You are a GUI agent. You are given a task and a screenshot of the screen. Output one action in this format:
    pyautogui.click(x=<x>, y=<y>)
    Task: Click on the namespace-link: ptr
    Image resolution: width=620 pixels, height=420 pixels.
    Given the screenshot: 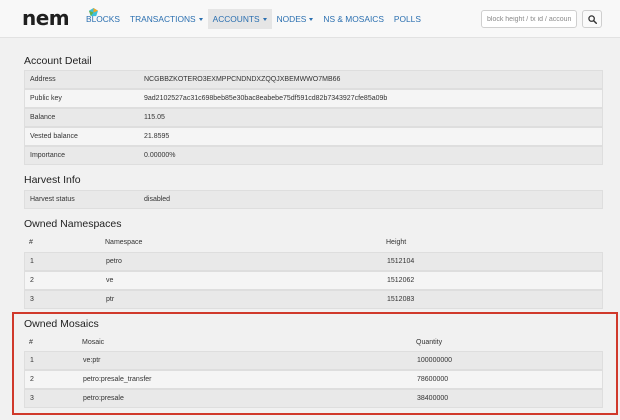 What is the action you would take?
    pyautogui.click(x=110, y=299)
    